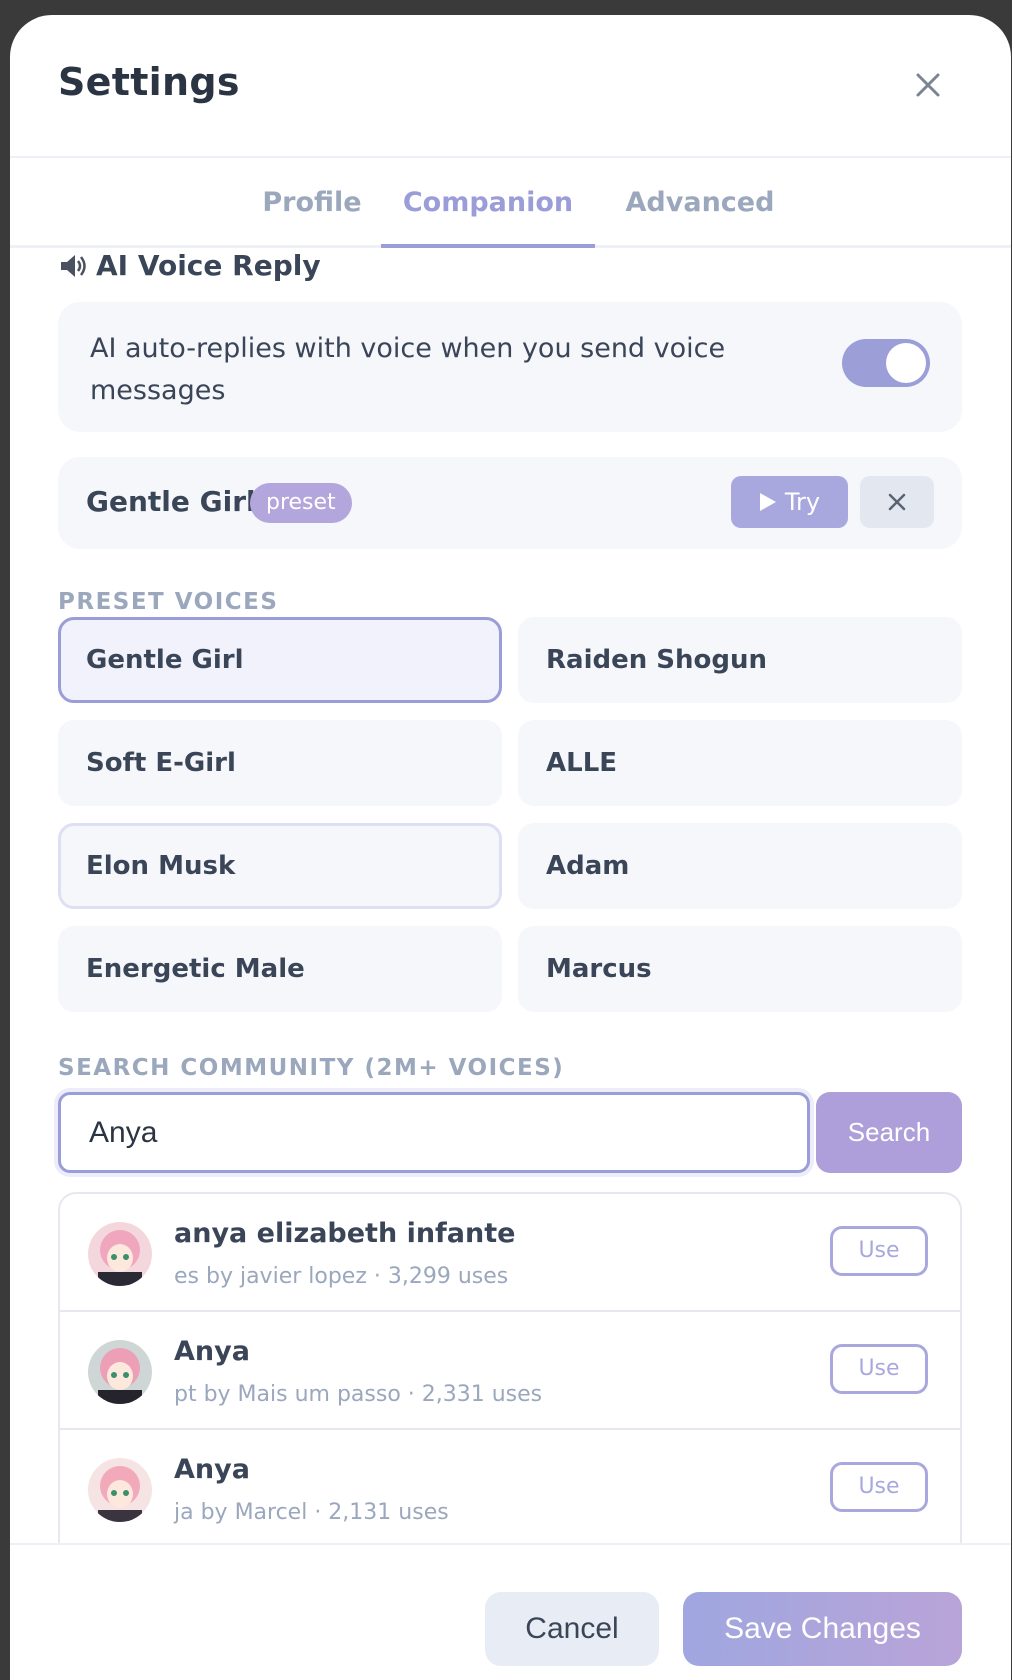 This screenshot has width=1012, height=1680. What do you see at coordinates (311, 1068) in the screenshot?
I see `search-community-label: SEARCH COMMUNITY (2M+ VOICES)` at bounding box center [311, 1068].